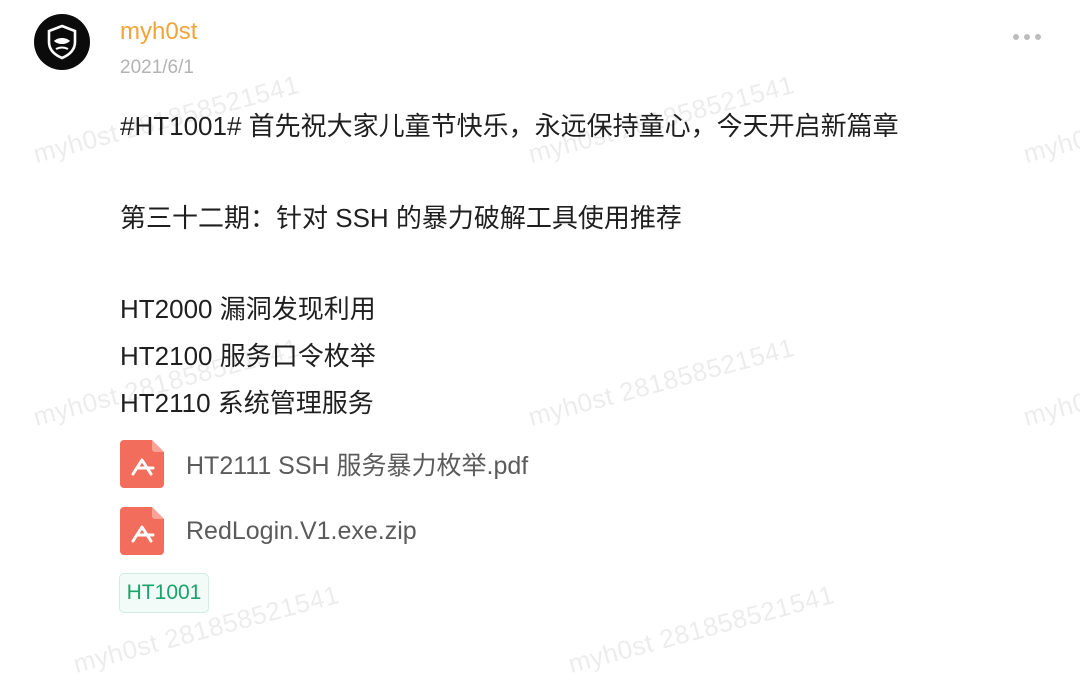 Image resolution: width=1080 pixels, height=680 pixels. I want to click on avatar, so click(62, 42).